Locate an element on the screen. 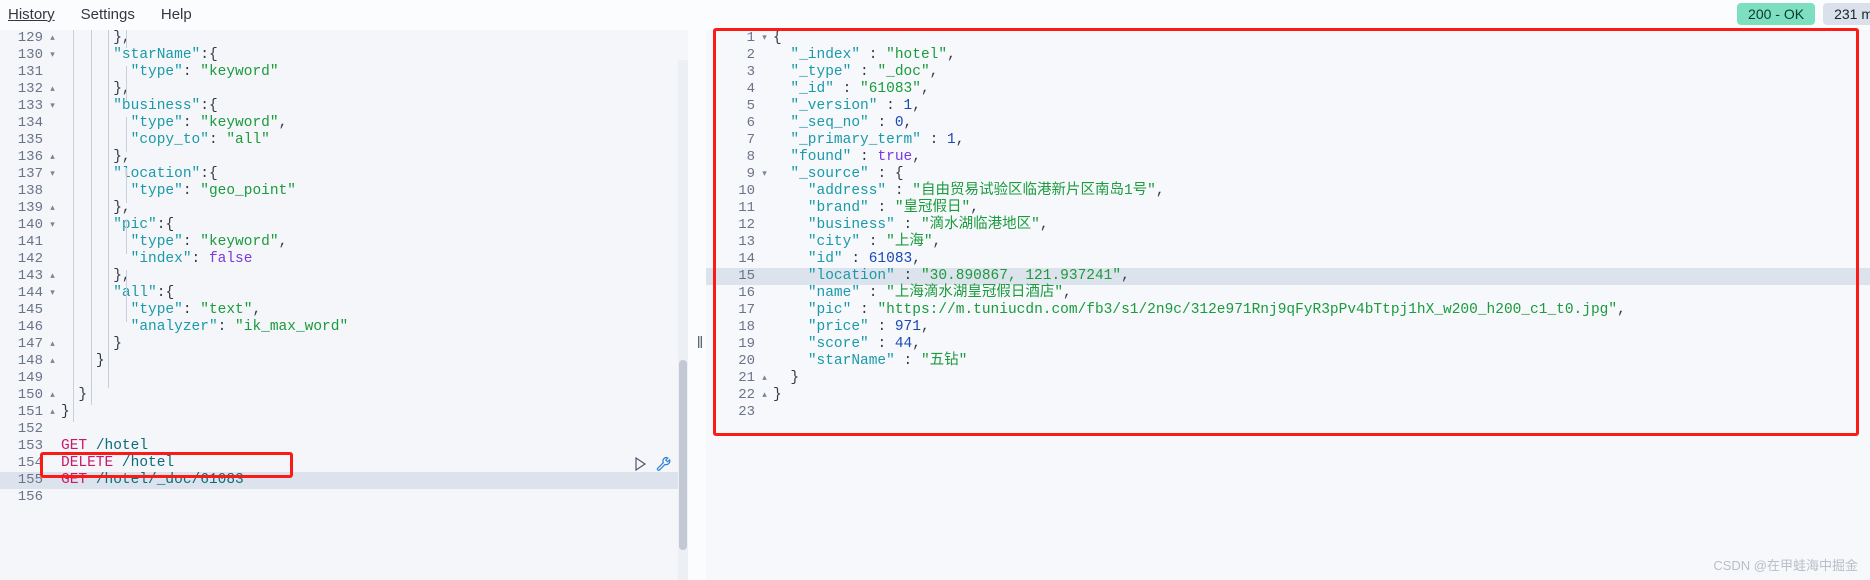 This screenshot has width=1870, height=580. line-number: 148 is located at coordinates (30, 361).